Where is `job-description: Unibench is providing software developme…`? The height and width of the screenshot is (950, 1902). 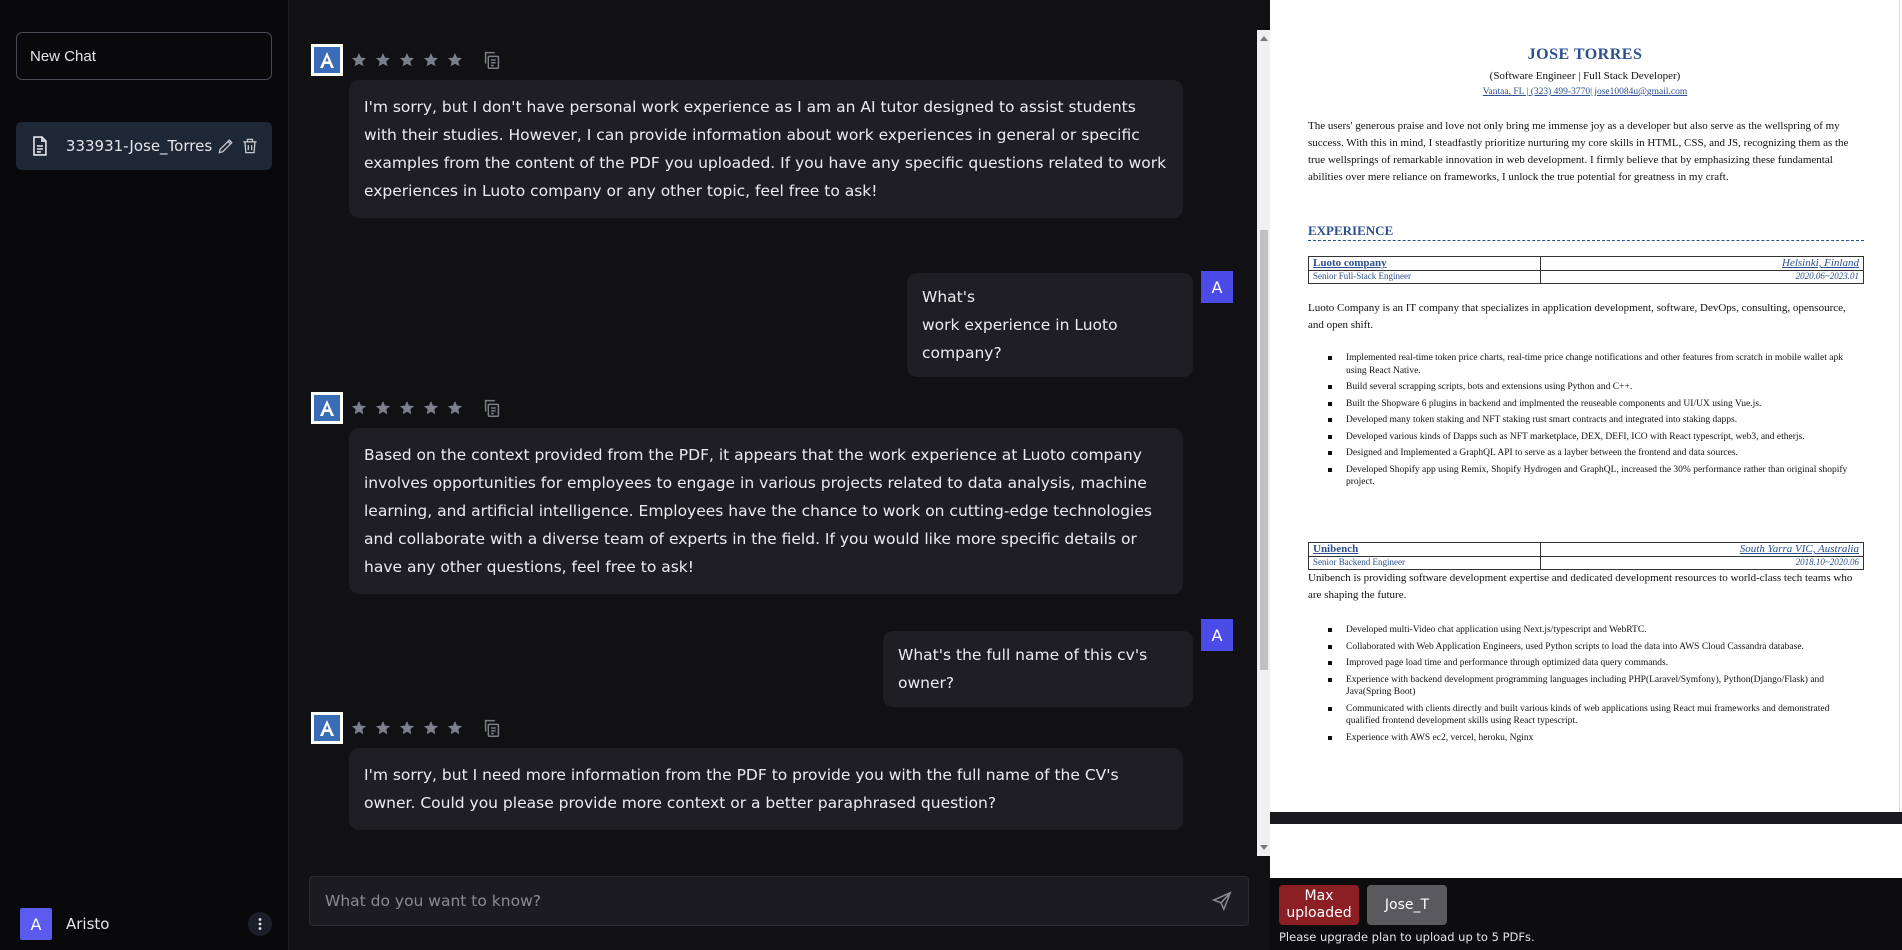
job-description: Unibench is providing software developme… is located at coordinates (1580, 586).